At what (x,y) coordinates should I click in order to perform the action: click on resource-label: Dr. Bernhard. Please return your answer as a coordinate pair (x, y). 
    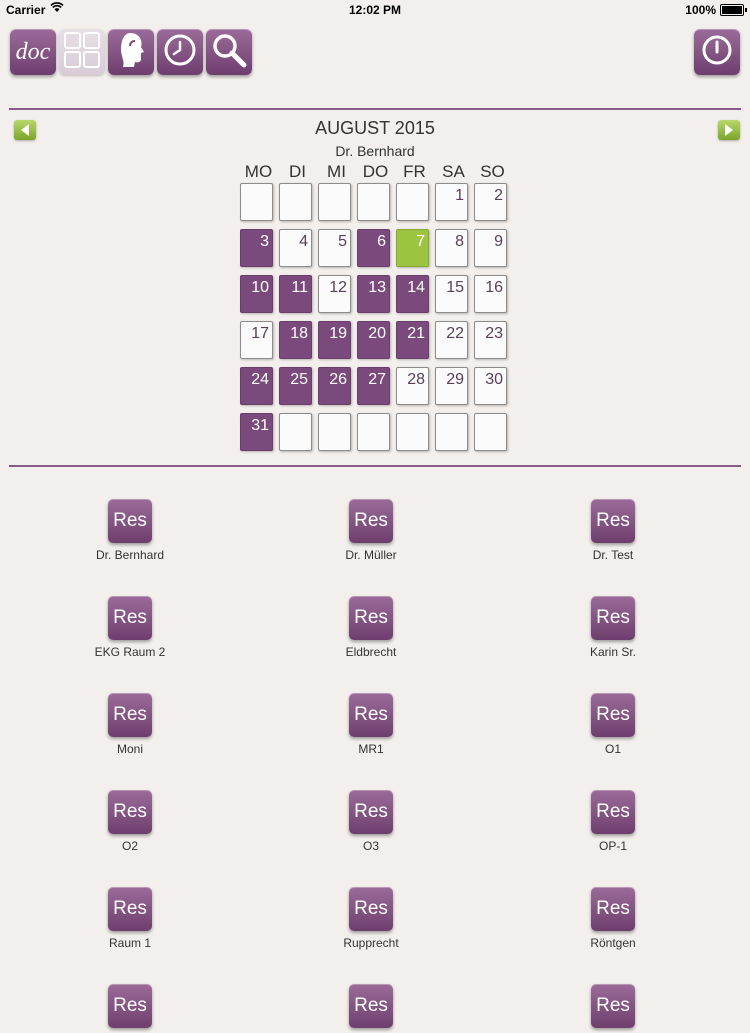
    Looking at the image, I should click on (130, 555).